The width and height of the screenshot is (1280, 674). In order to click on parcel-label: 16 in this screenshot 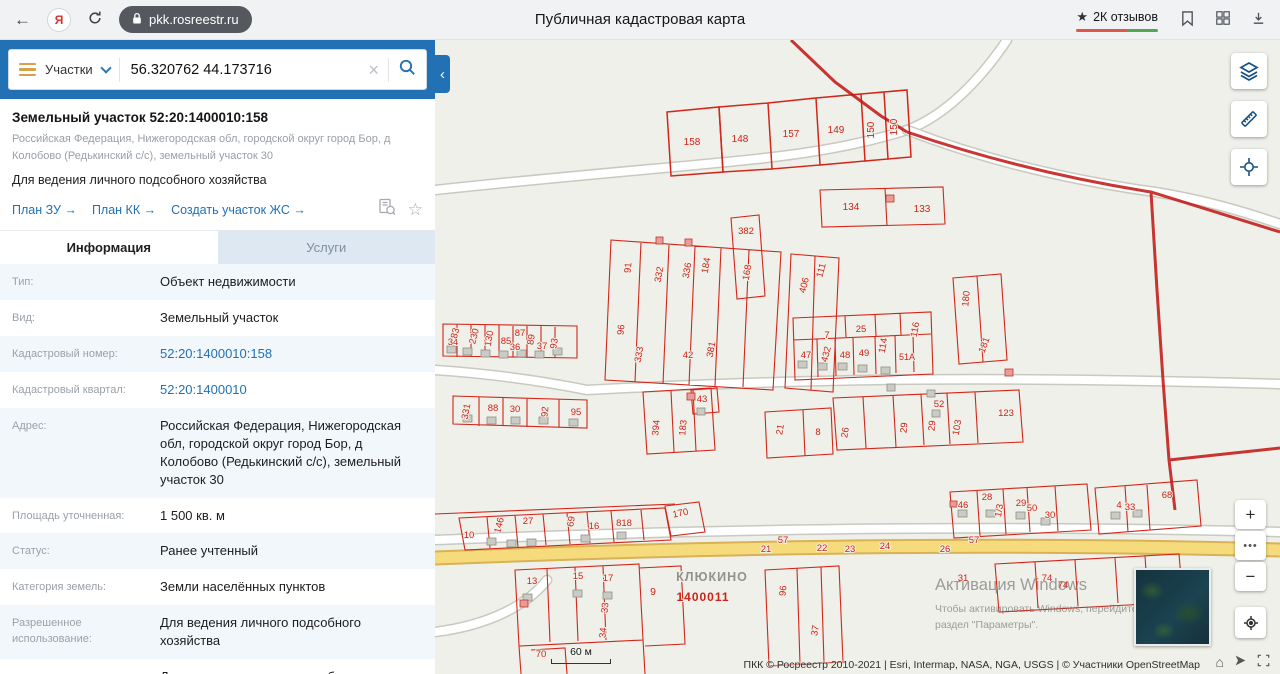, I will do `click(594, 526)`.